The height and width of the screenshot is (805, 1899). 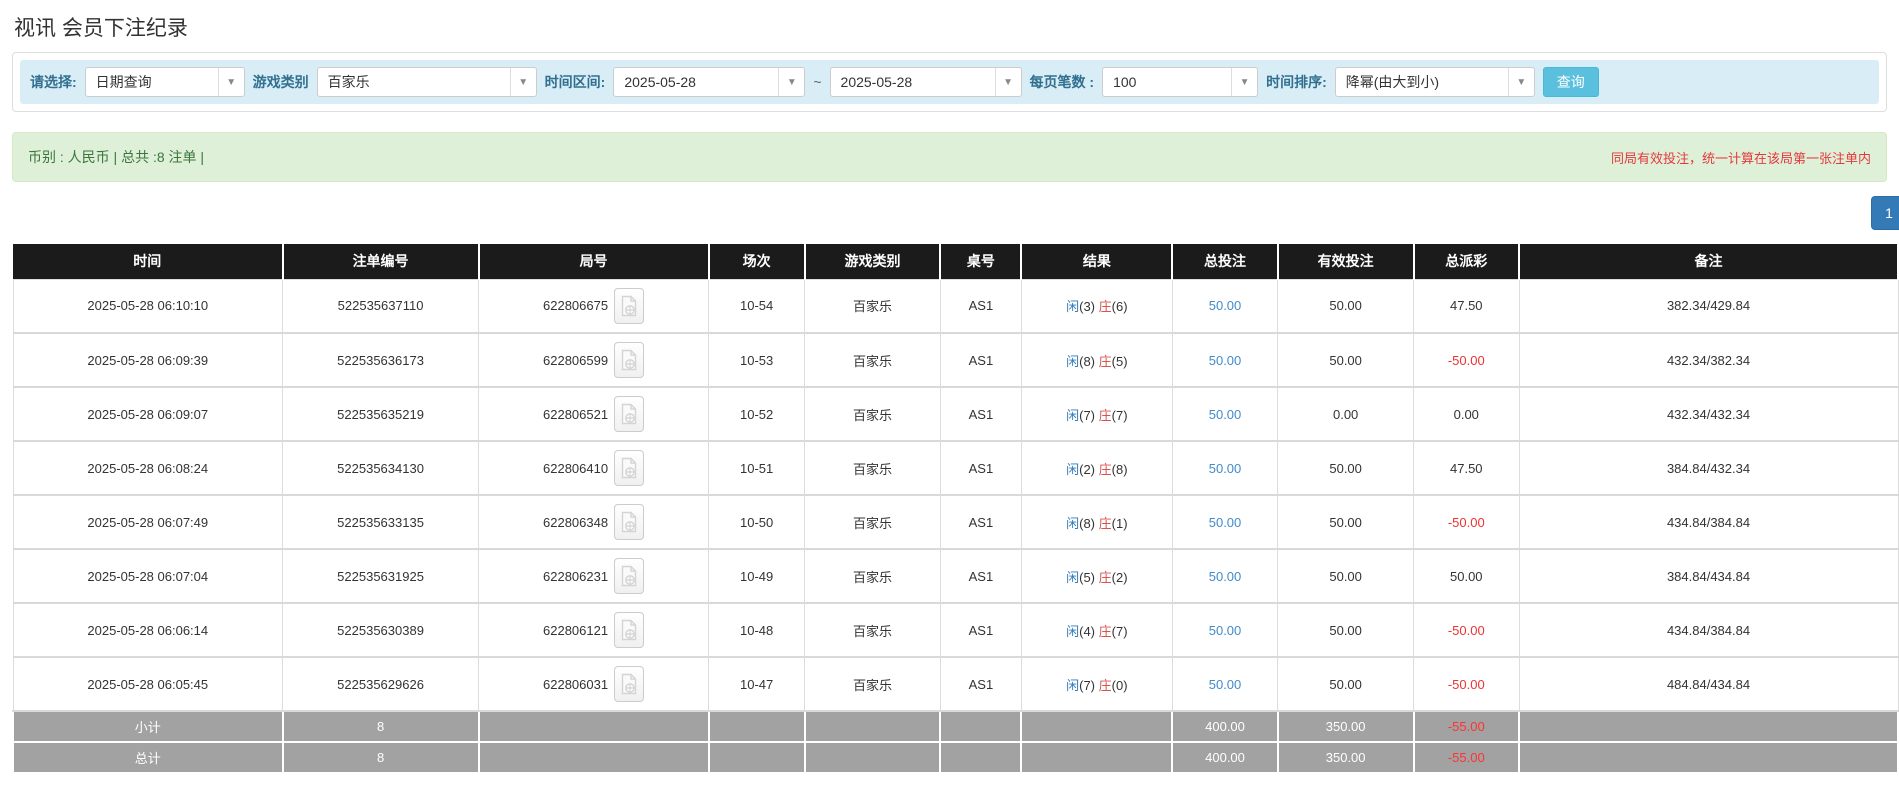 I want to click on search-button: 查询, so click(x=1570, y=82).